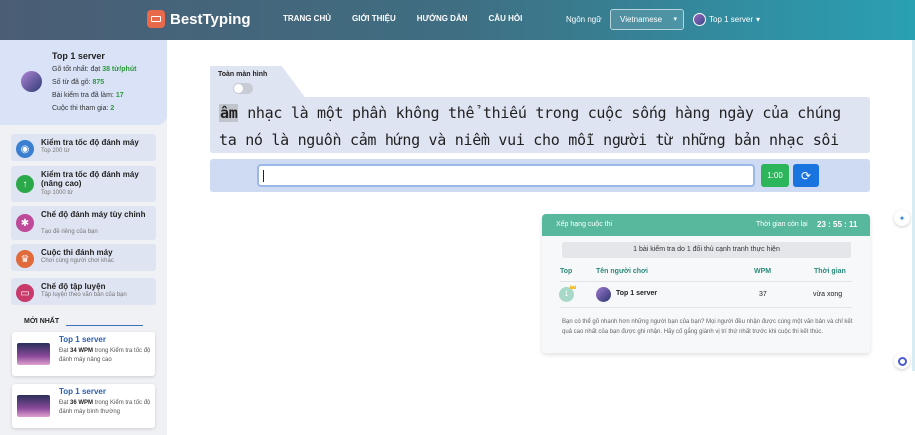 The height and width of the screenshot is (435, 915). I want to click on menu-speed-test-title: Kiểm tra tốc độ đánh máy, so click(90, 142).